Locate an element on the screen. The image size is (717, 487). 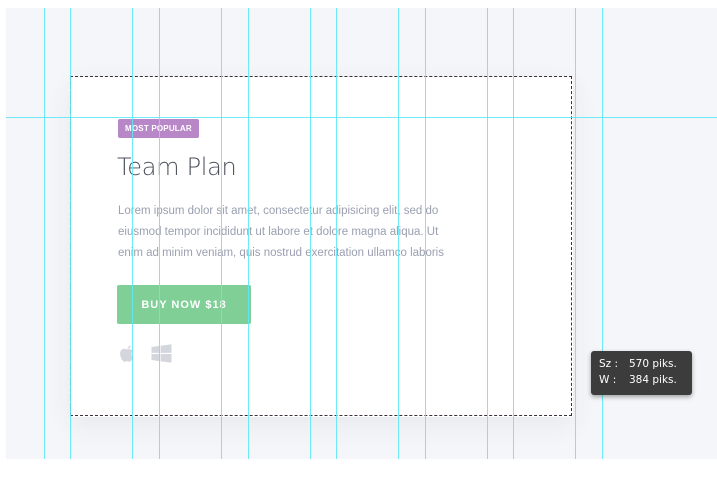
width-value: 570 piks. is located at coordinates (653, 364).